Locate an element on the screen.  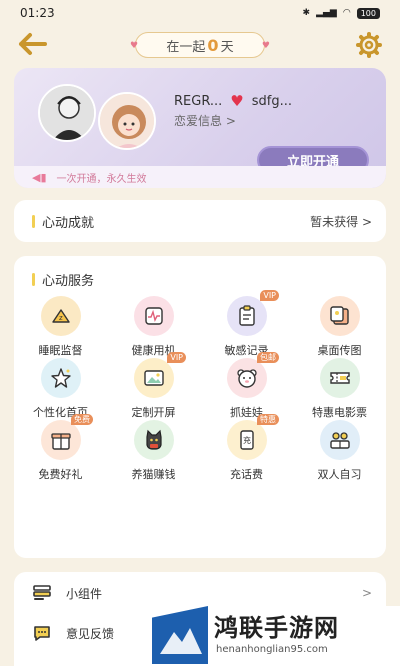
image-frame-icon is located at coordinates (153, 378).